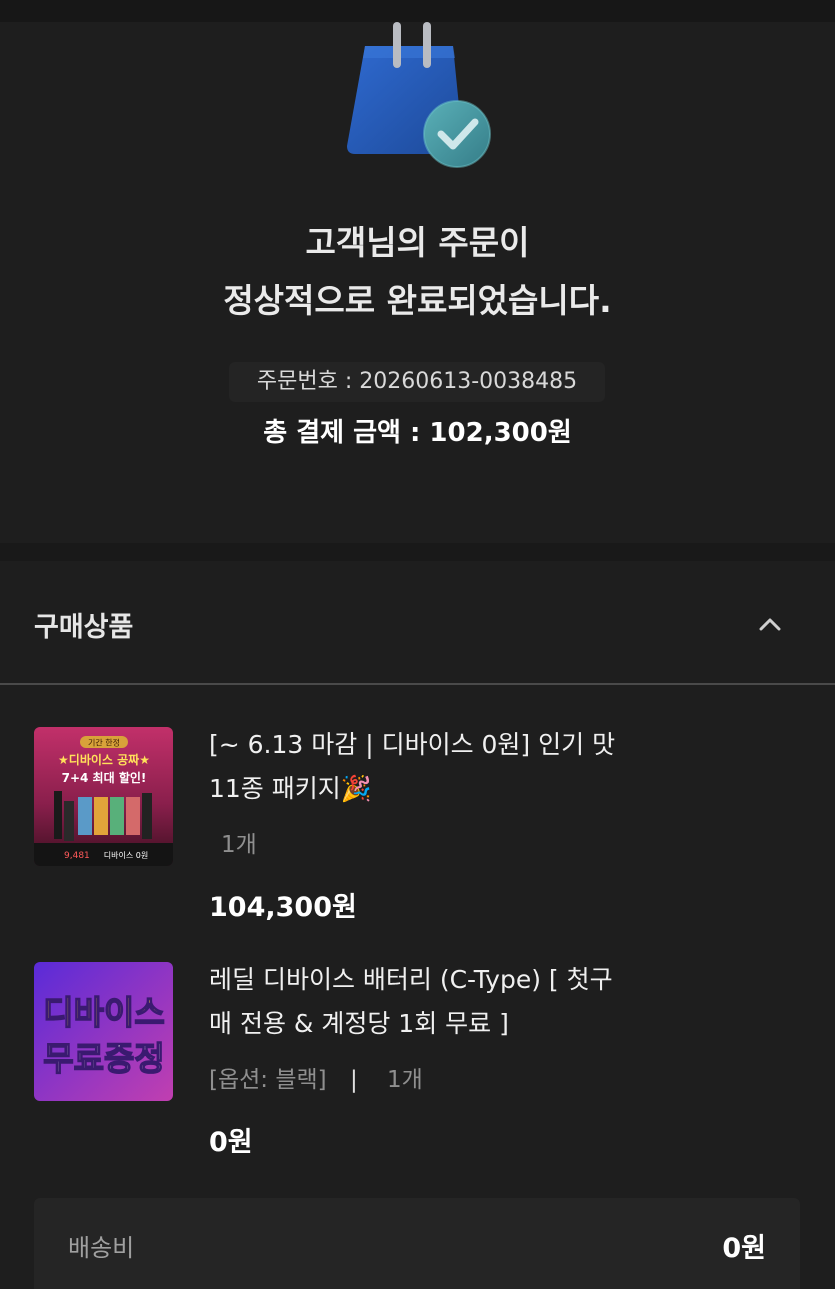 The width and height of the screenshot is (835, 1289). I want to click on product-name-line-2: 매 전용 & 계정당 1회 무료 ], so click(359, 1023).